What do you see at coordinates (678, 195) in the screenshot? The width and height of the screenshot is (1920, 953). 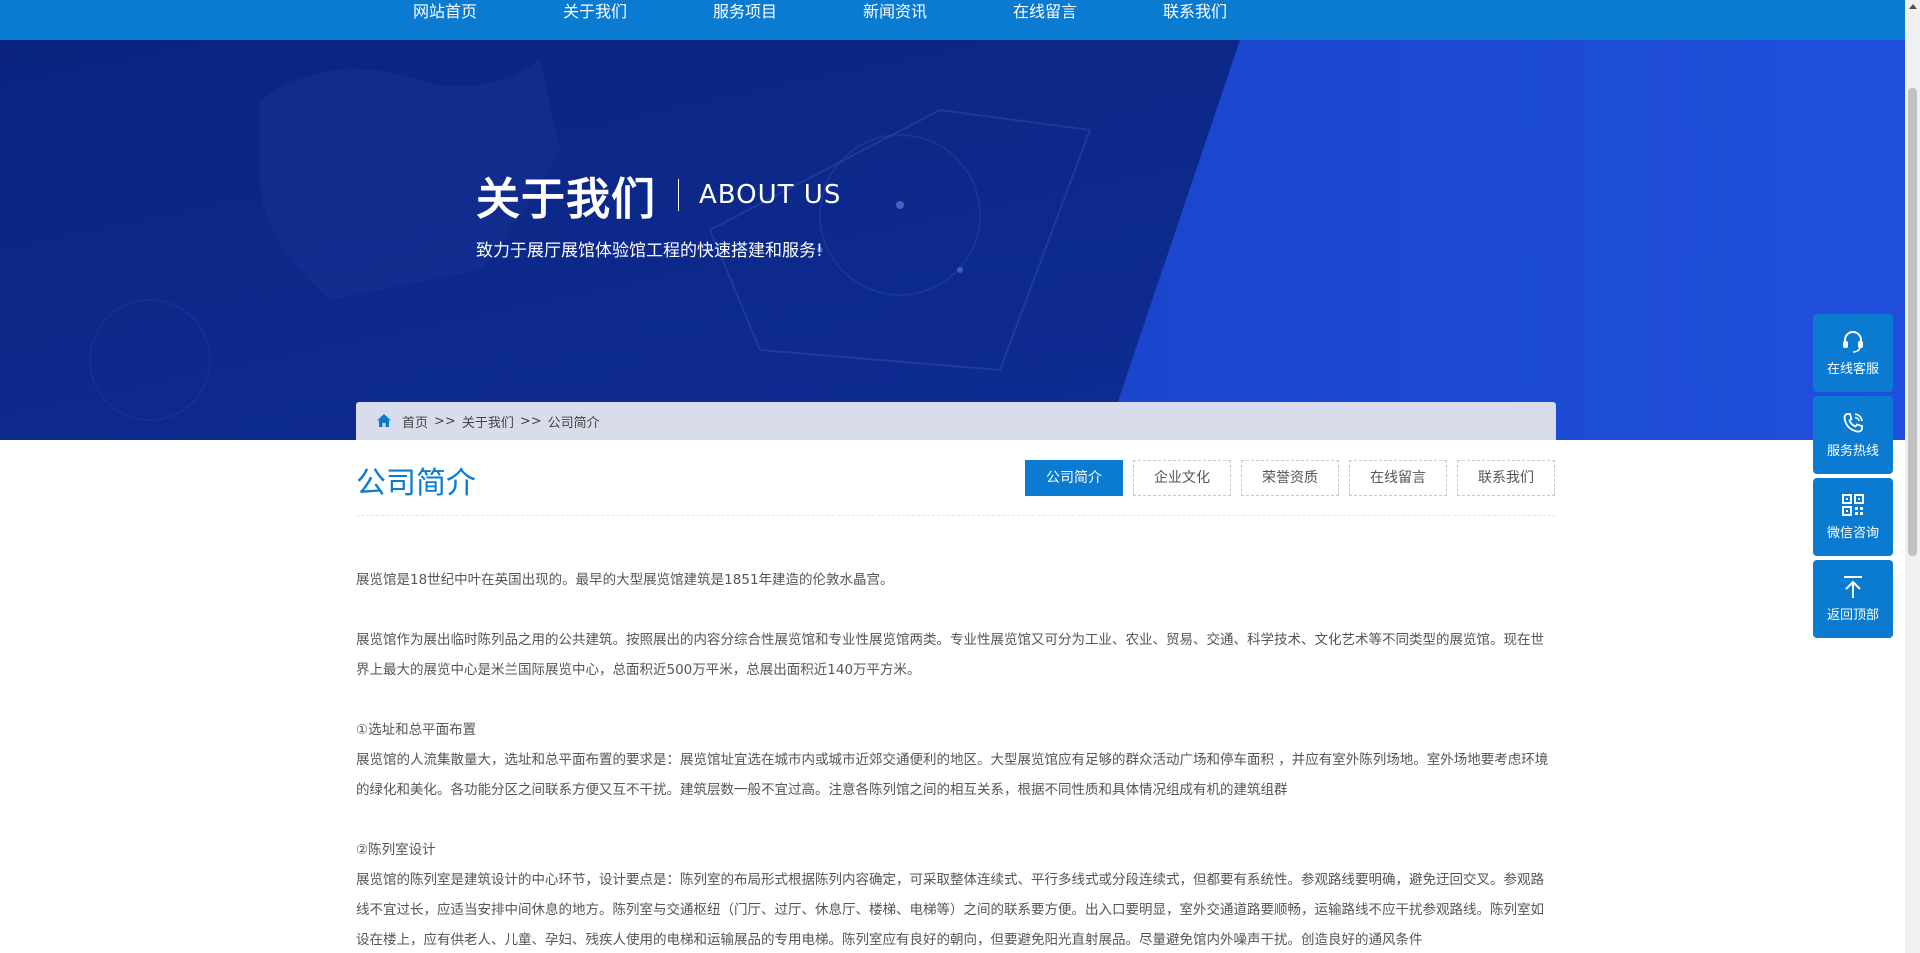 I see `banner-title-separator` at bounding box center [678, 195].